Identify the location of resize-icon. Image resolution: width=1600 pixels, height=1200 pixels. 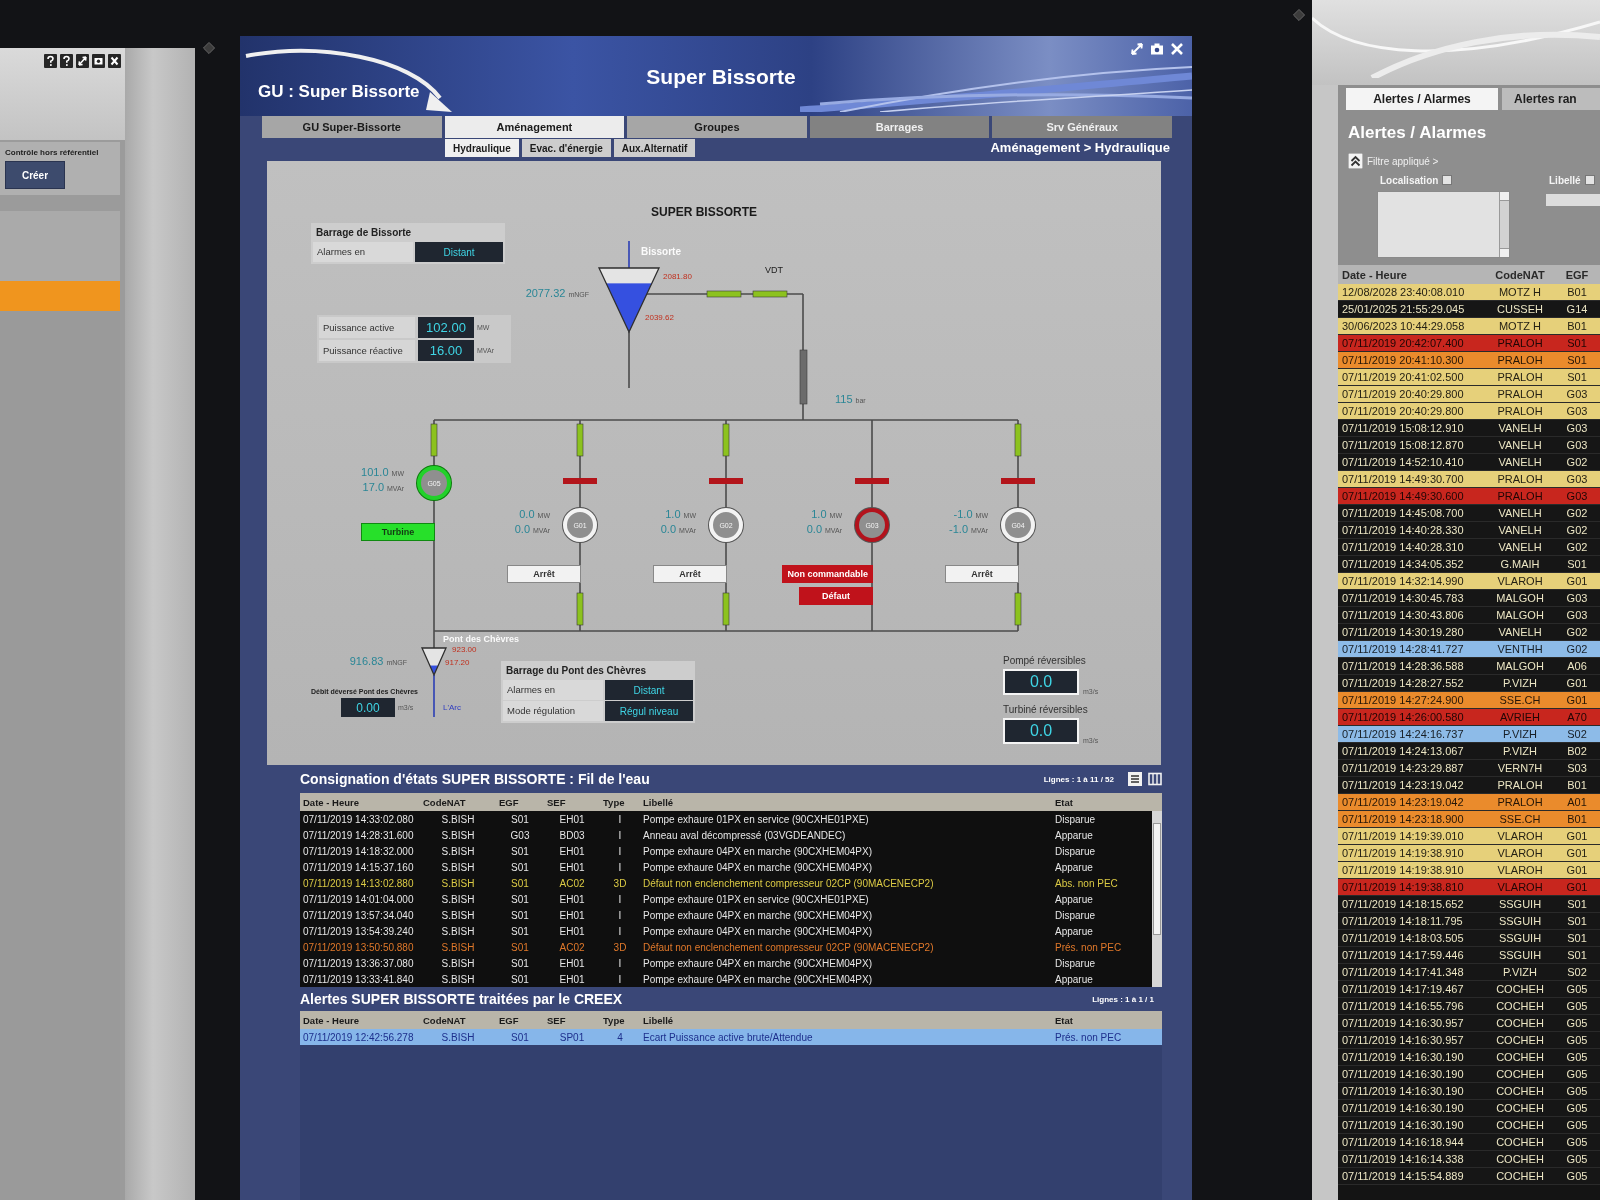
(82, 61).